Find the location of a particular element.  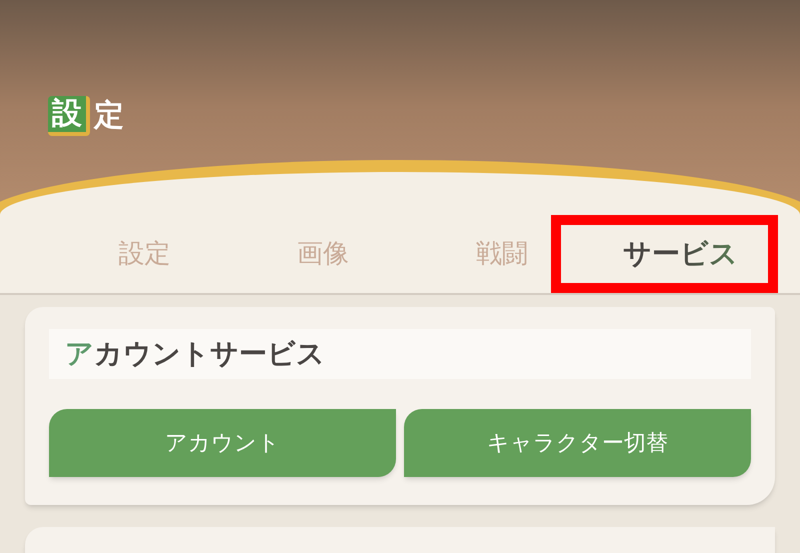

service-button: アカウント is located at coordinates (222, 443).